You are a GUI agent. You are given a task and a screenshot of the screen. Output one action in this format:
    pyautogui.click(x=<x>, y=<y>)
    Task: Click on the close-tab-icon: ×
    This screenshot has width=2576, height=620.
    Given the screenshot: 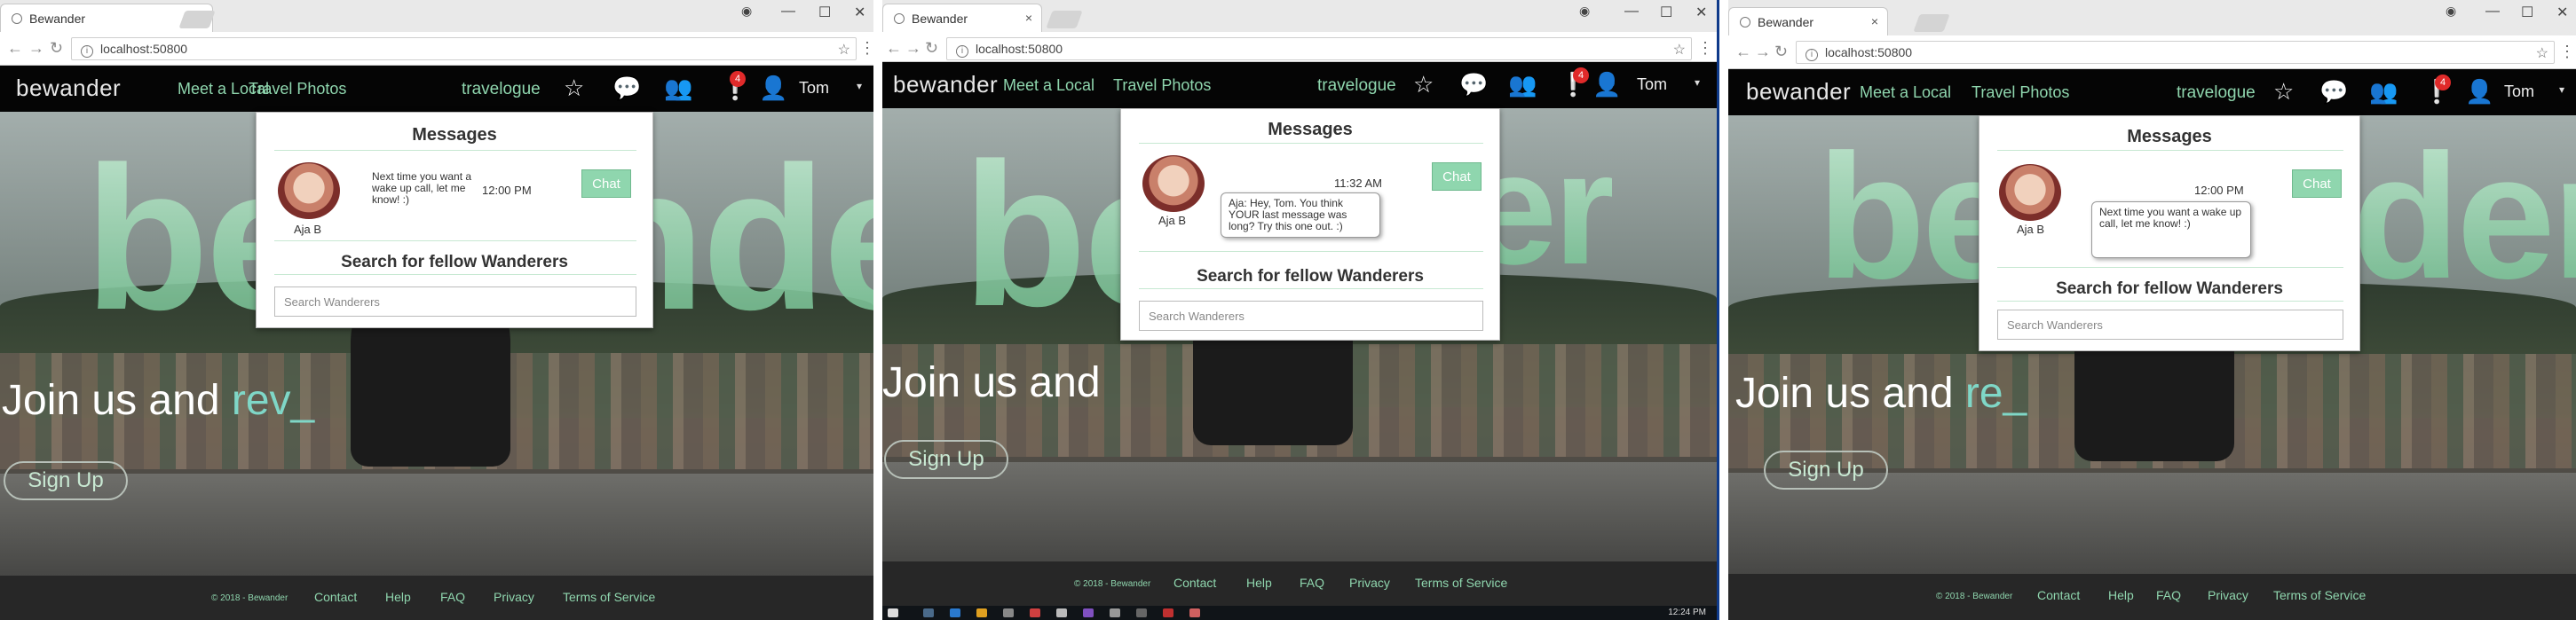 What is the action you would take?
    pyautogui.click(x=1874, y=21)
    